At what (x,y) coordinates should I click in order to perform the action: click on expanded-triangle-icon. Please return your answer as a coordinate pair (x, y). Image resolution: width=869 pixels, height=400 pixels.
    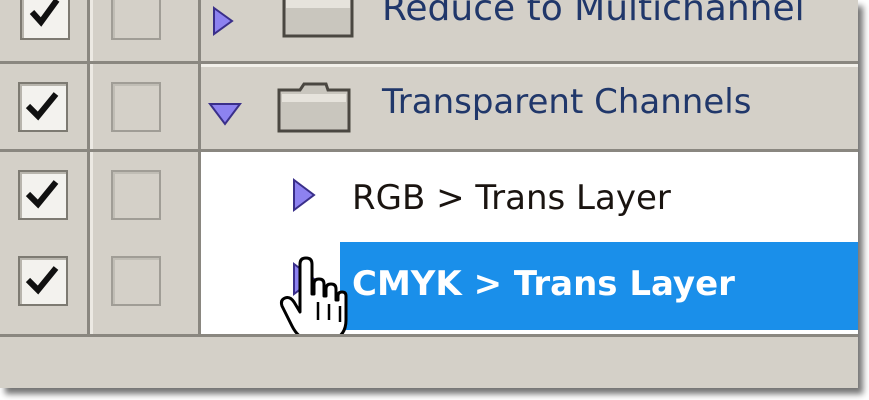
    Looking at the image, I should click on (225, 114).